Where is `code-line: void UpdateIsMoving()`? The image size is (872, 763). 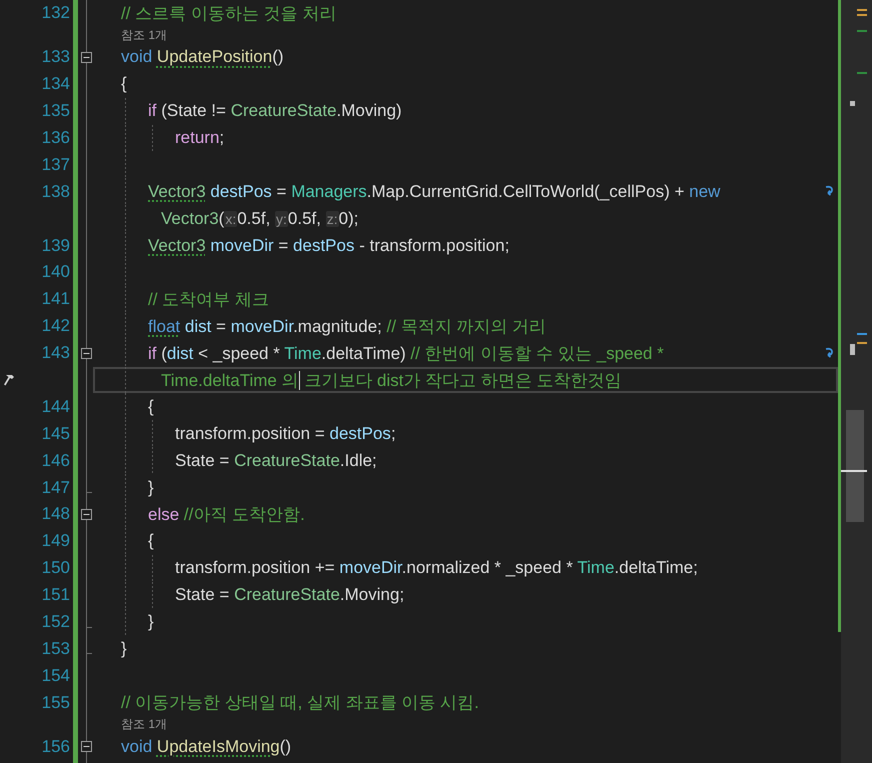 code-line: void UpdateIsMoving() is located at coordinates (206, 746).